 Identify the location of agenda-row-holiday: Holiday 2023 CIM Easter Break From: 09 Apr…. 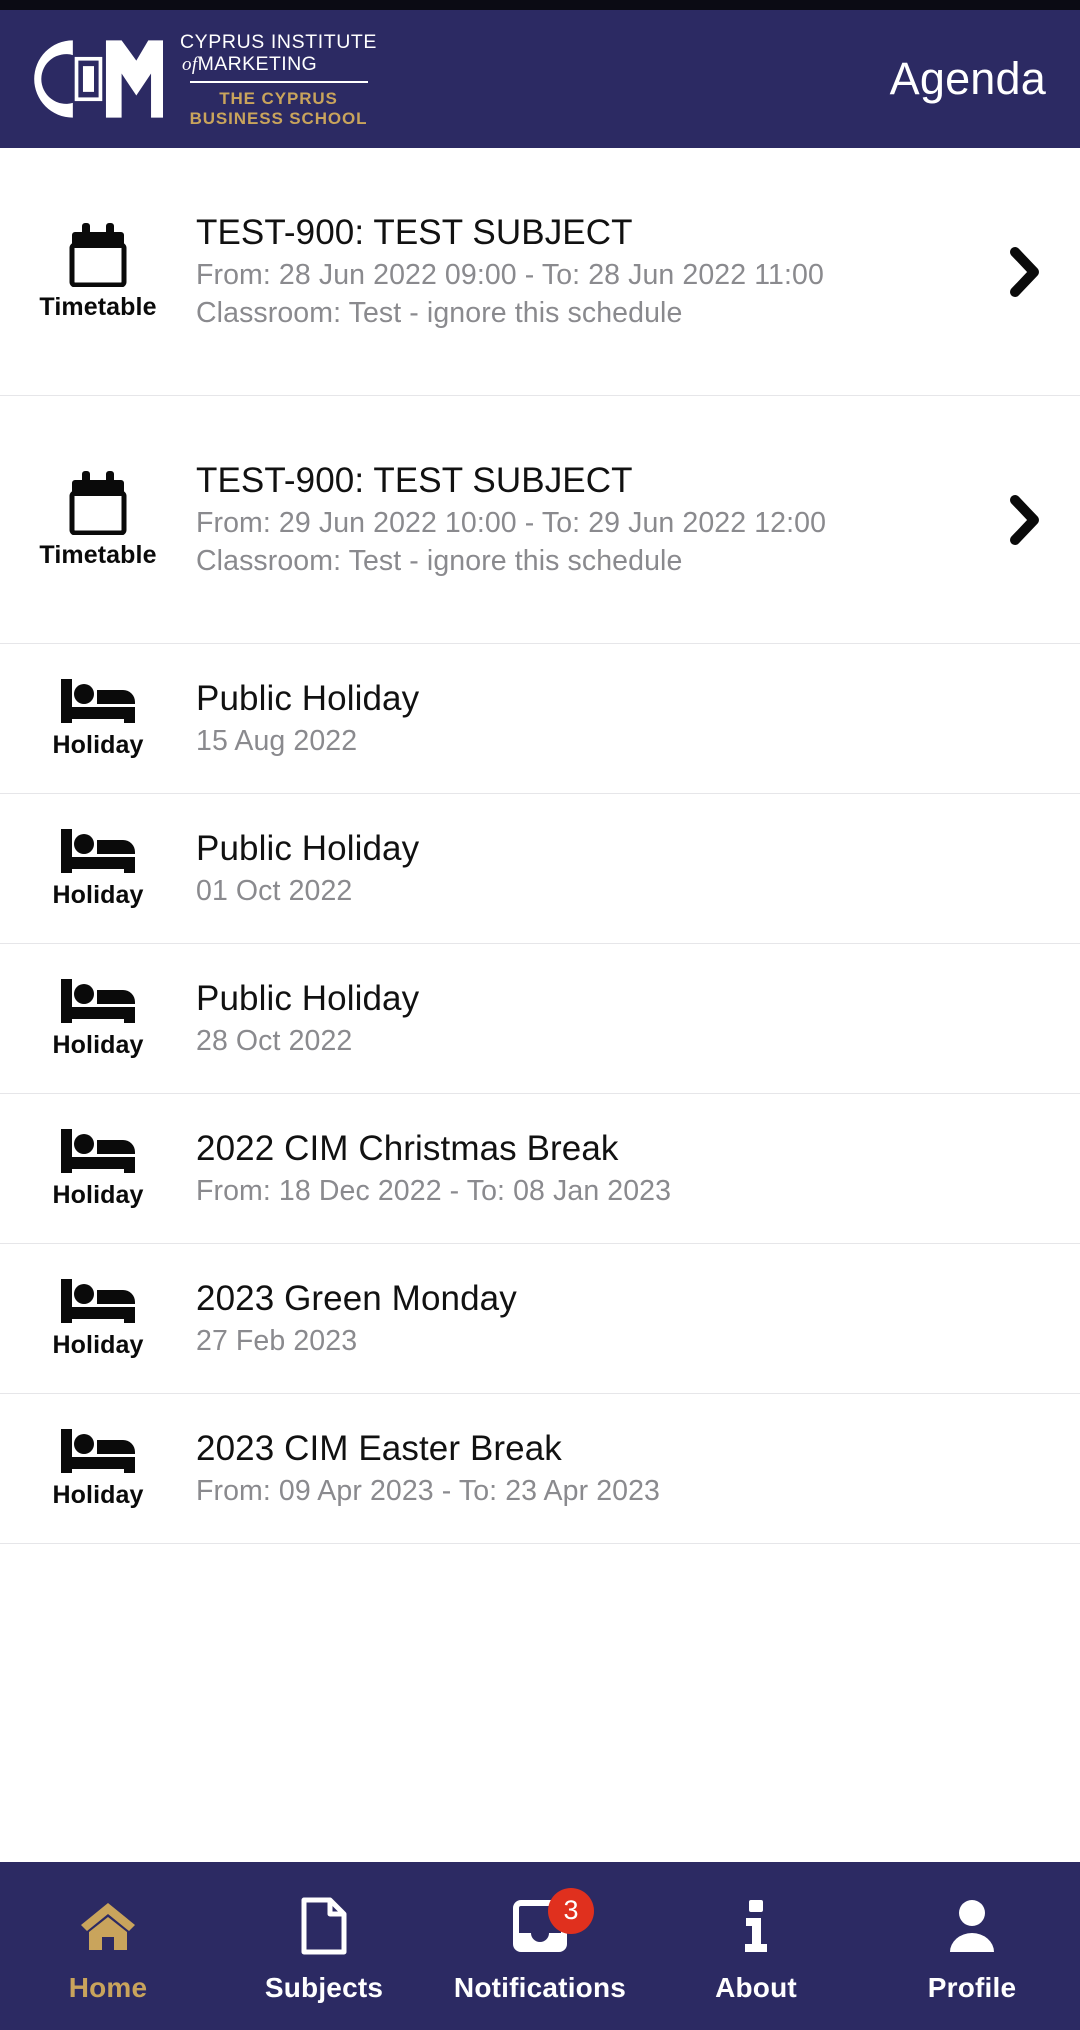
(540, 1469).